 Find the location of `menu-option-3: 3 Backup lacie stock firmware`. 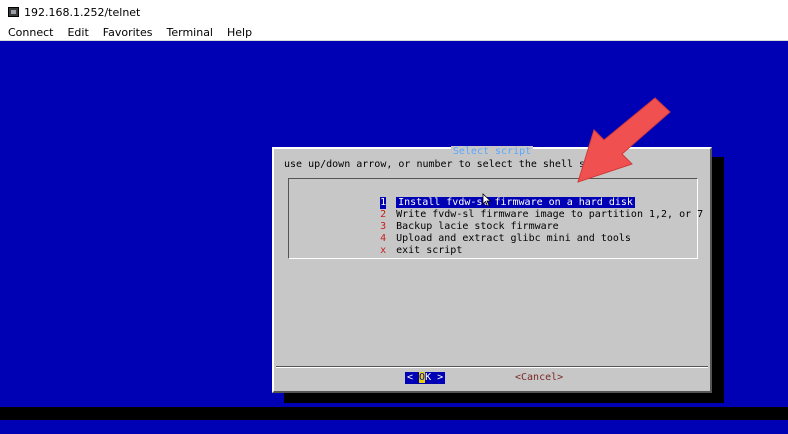

menu-option-3: 3 Backup lacie stock firmware is located at coordinates (451, 220).